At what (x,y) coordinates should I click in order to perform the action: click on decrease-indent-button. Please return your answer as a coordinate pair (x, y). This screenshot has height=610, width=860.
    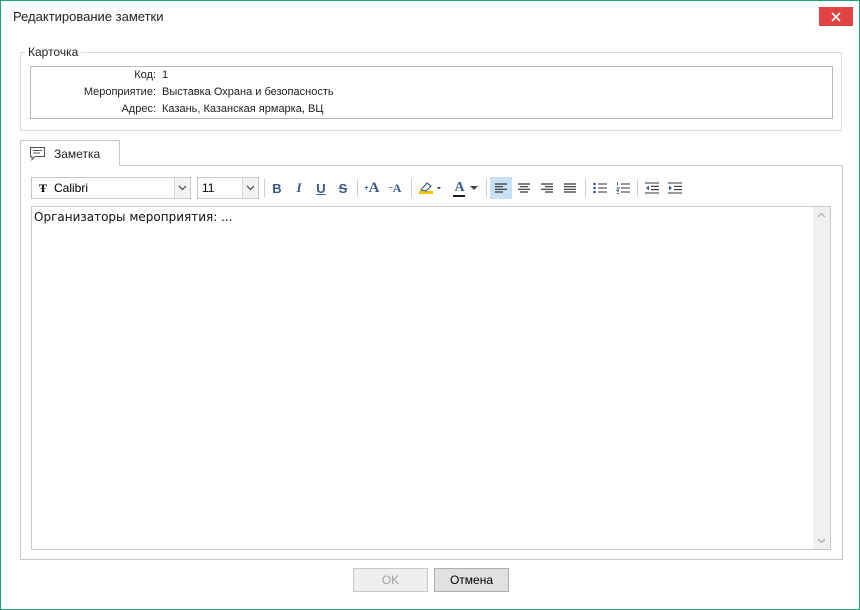
    Looking at the image, I should click on (652, 188).